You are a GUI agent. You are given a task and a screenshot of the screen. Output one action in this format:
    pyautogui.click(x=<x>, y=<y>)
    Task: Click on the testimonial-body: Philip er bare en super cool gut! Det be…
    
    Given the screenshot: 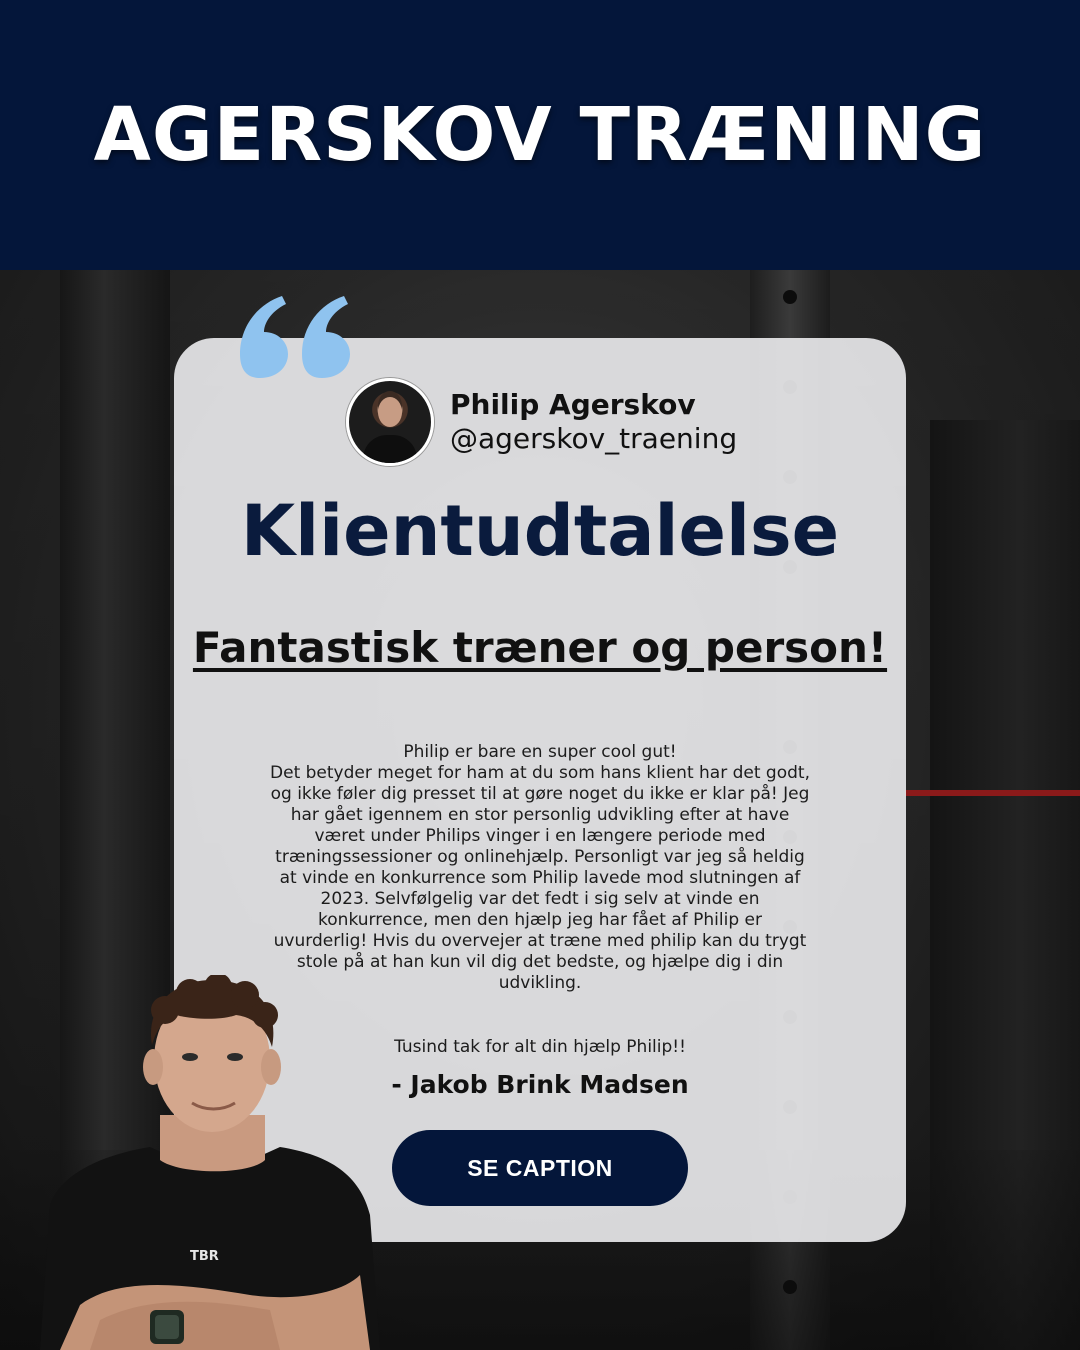 What is the action you would take?
    pyautogui.click(x=540, y=867)
    